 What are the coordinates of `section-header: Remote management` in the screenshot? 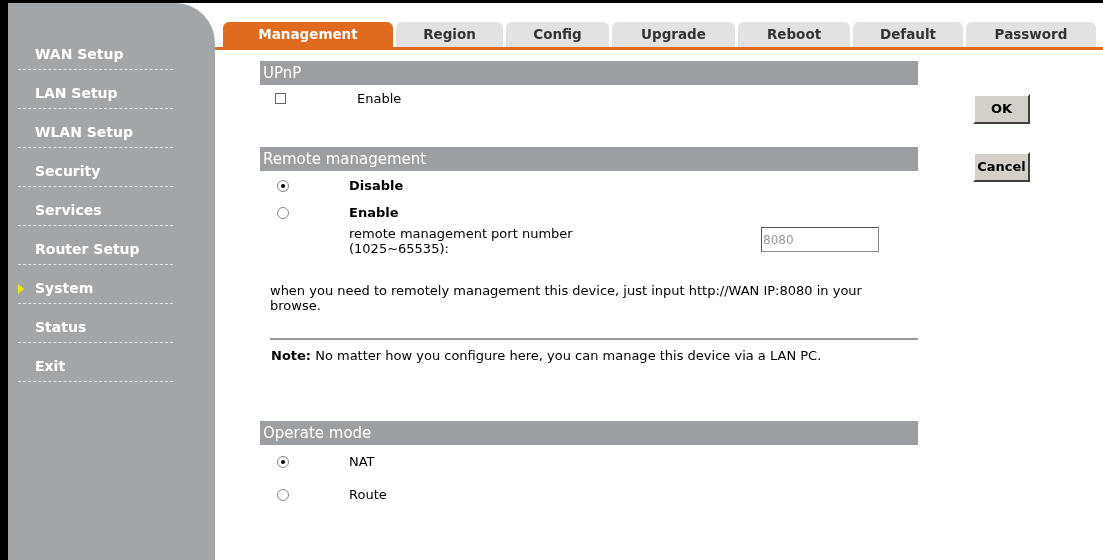 It's located at (589, 159).